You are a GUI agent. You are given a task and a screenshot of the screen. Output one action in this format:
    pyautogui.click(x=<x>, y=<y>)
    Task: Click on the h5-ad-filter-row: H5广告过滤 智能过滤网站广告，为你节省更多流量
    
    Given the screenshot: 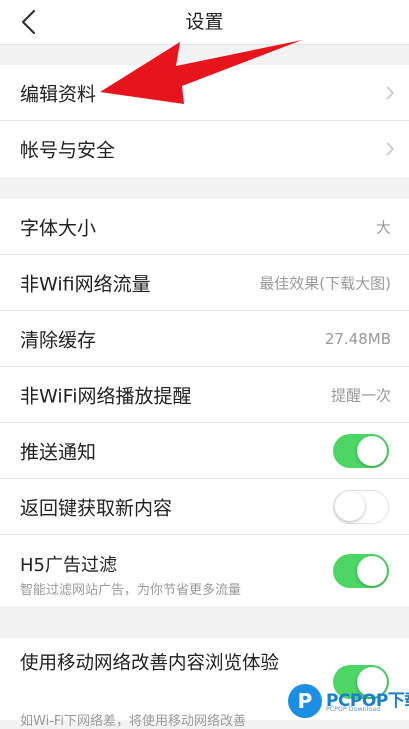 What is the action you would take?
    pyautogui.click(x=204, y=570)
    